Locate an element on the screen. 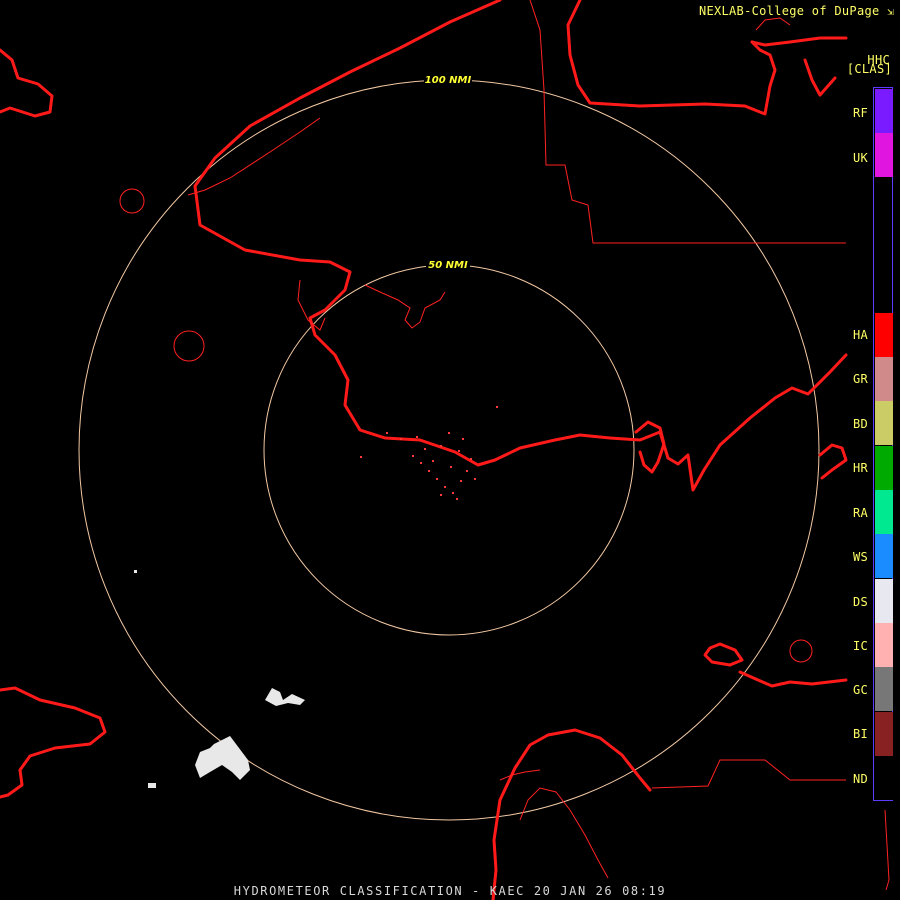  legend-label-ha: HA is located at coordinates (860, 335).